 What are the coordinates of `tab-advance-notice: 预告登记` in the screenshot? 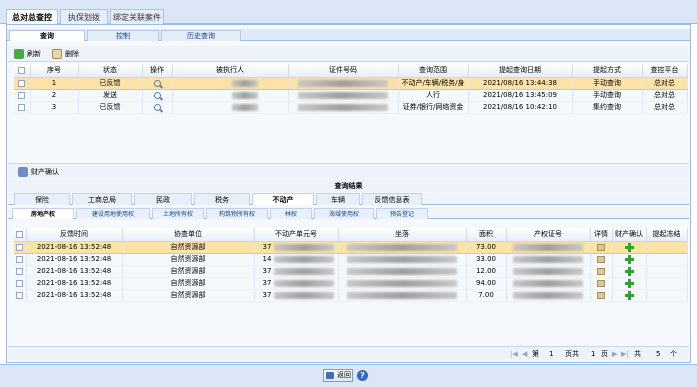 It's located at (402, 213).